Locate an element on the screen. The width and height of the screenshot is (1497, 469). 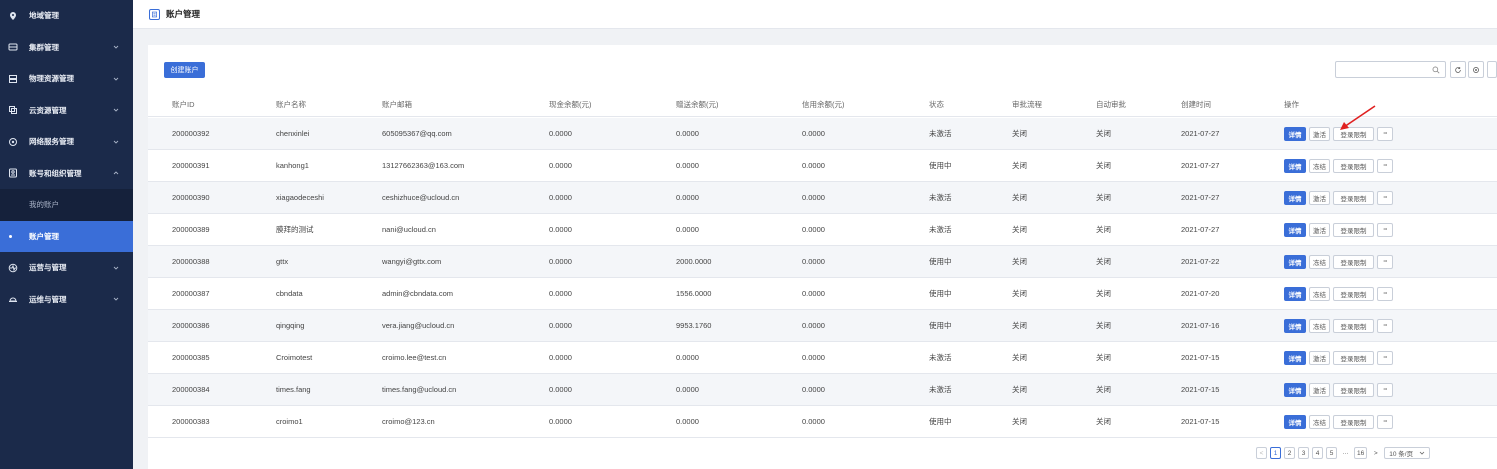
gift-balance-cell: 2000.0000 is located at coordinates (694, 261).